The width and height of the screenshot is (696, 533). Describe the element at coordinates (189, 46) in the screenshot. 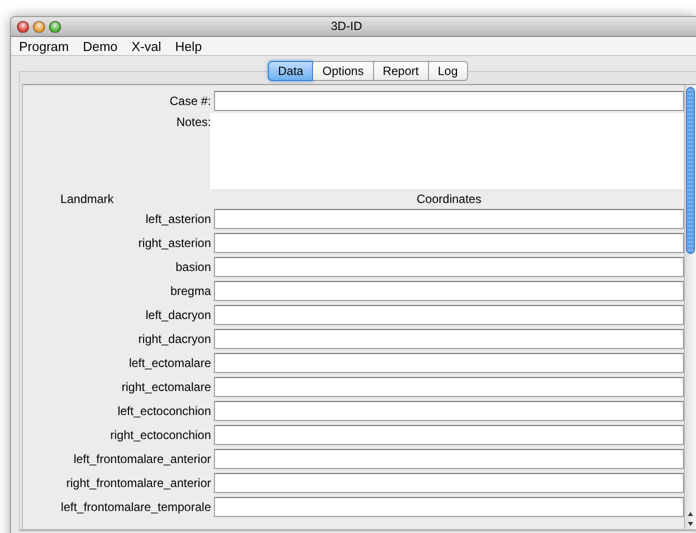

I see `menu-item: Help` at that location.